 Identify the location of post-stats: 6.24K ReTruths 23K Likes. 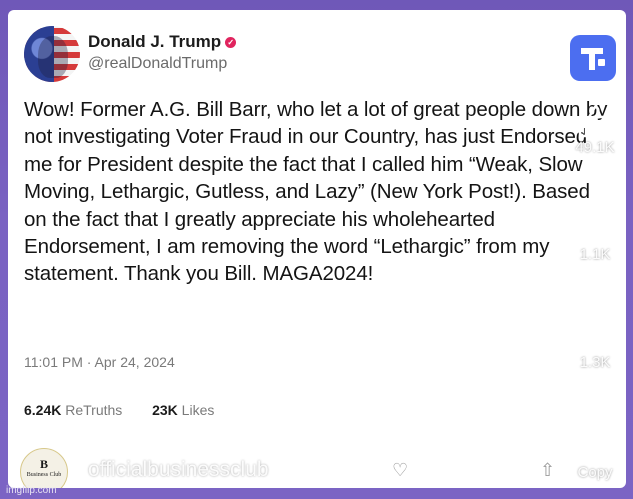
(119, 410).